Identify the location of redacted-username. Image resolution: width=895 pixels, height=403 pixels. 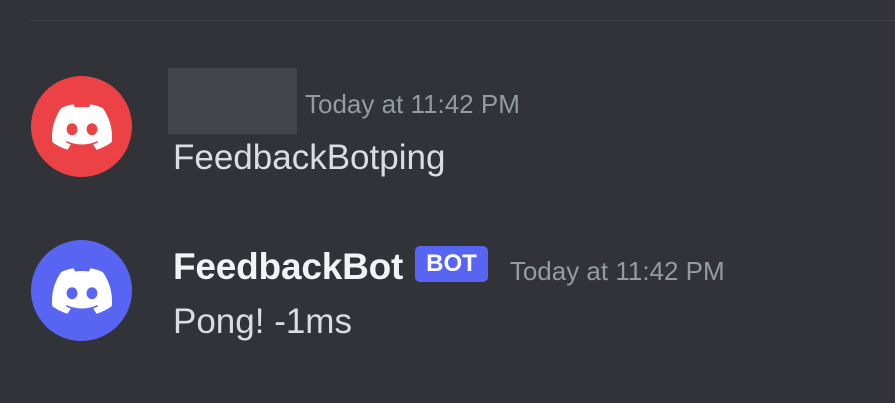
(232, 100).